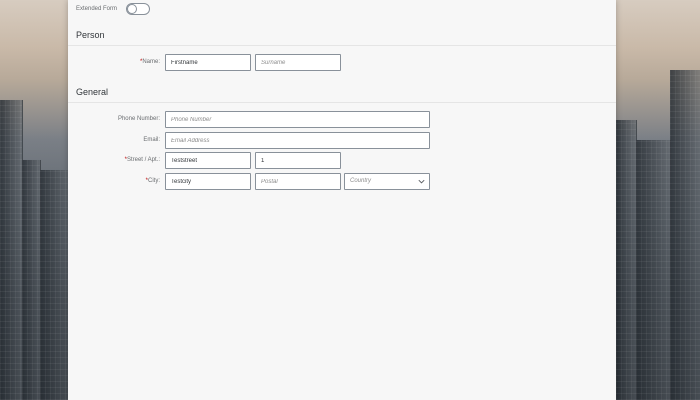 The height and width of the screenshot is (400, 700). What do you see at coordinates (298, 181) in the screenshot?
I see `postal-input` at bounding box center [298, 181].